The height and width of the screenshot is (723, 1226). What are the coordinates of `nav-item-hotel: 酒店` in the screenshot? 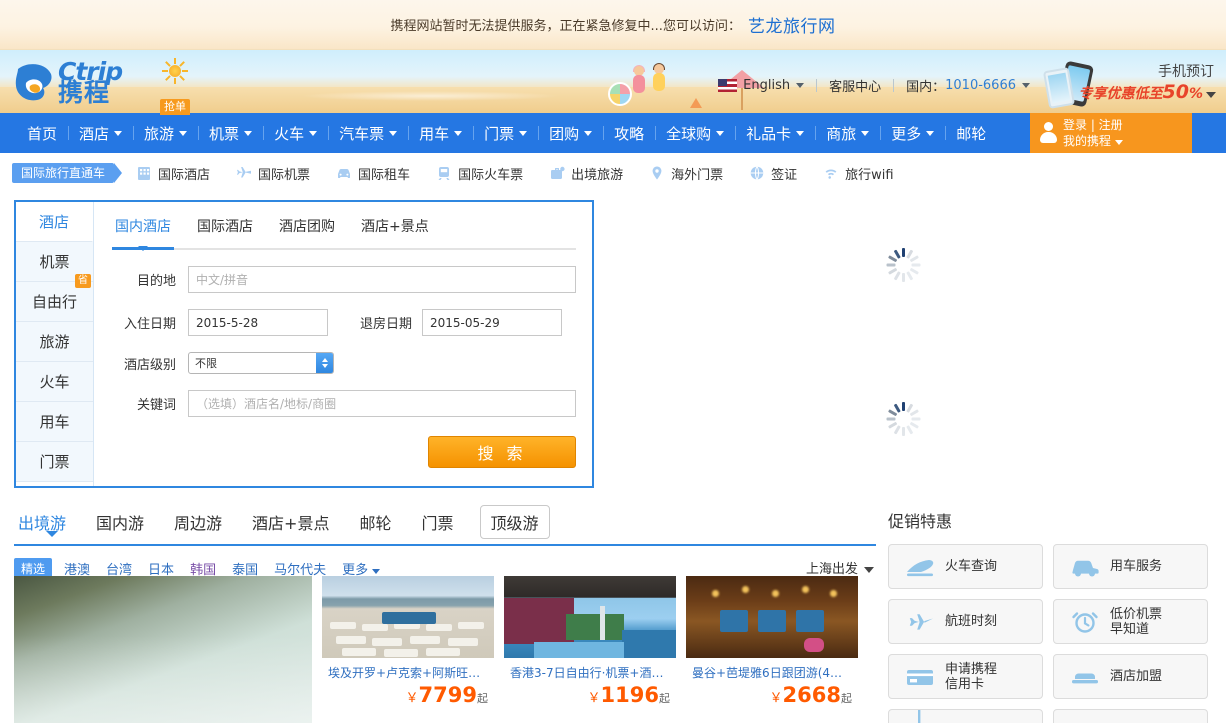 It's located at (100, 133).